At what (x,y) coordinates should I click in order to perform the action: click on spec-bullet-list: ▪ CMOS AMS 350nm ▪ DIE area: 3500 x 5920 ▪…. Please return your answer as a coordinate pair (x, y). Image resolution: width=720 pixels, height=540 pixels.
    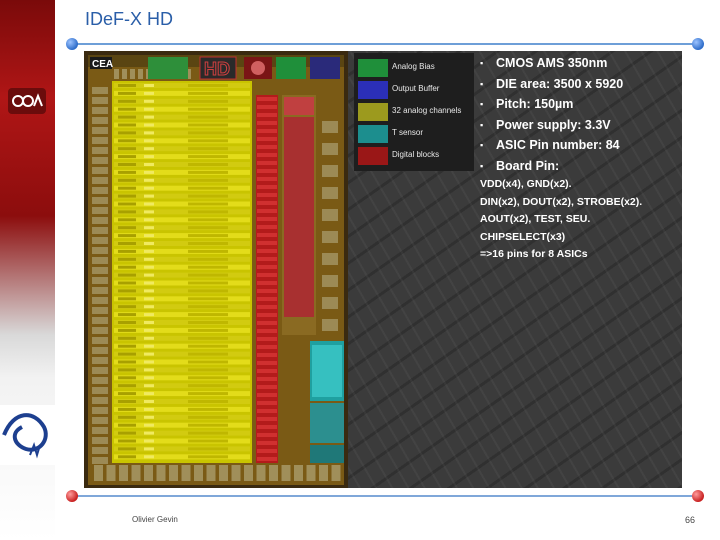
    Looking at the image, I should click on (580, 117).